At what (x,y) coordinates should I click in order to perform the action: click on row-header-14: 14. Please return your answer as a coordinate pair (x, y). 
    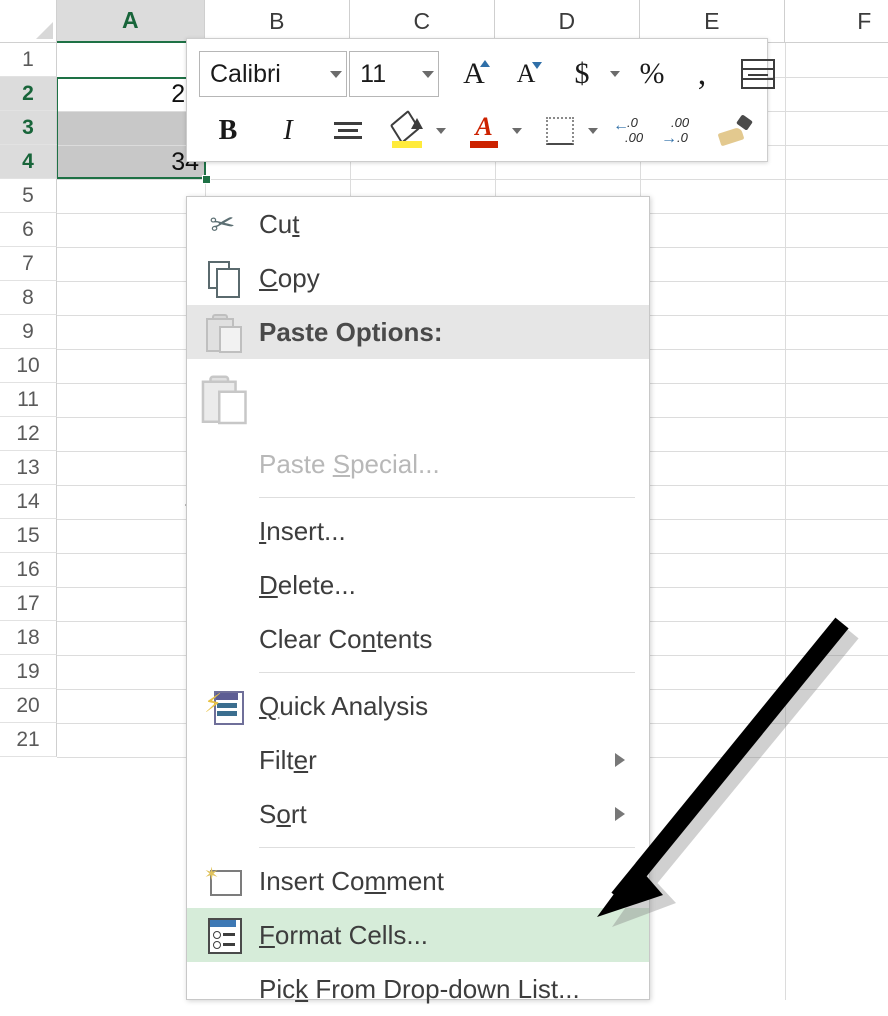
    Looking at the image, I should click on (28, 502).